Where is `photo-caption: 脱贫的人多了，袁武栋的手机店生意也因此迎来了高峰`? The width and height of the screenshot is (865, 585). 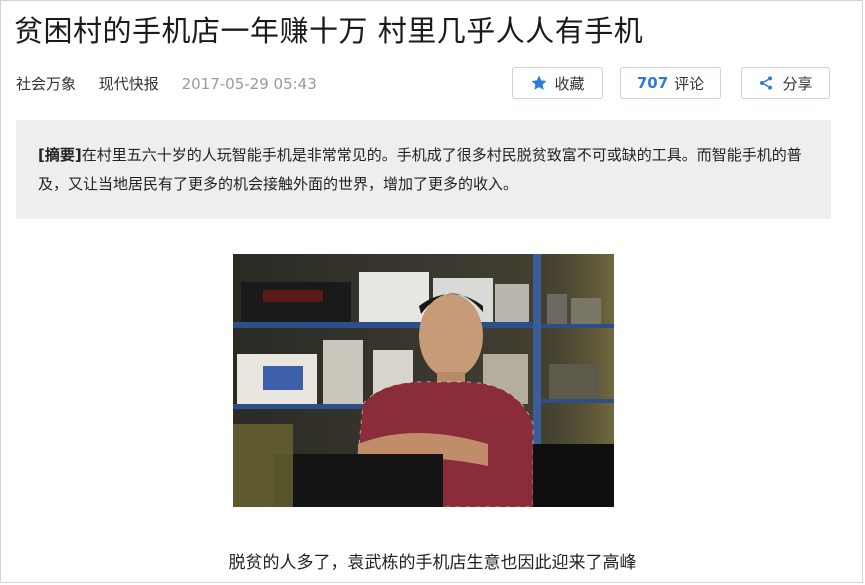
photo-caption: 脱贫的人多了，袁武栋的手机店生意也因此迎来了高峰 is located at coordinates (432, 563).